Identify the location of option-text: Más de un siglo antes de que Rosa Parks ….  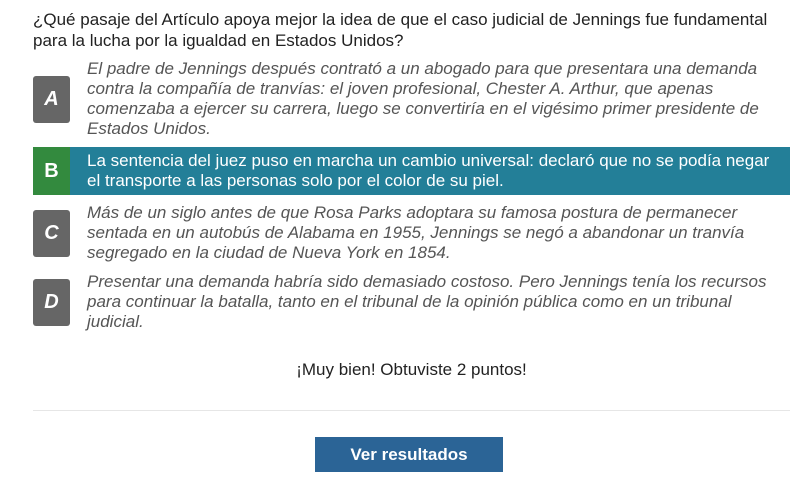
(416, 232).